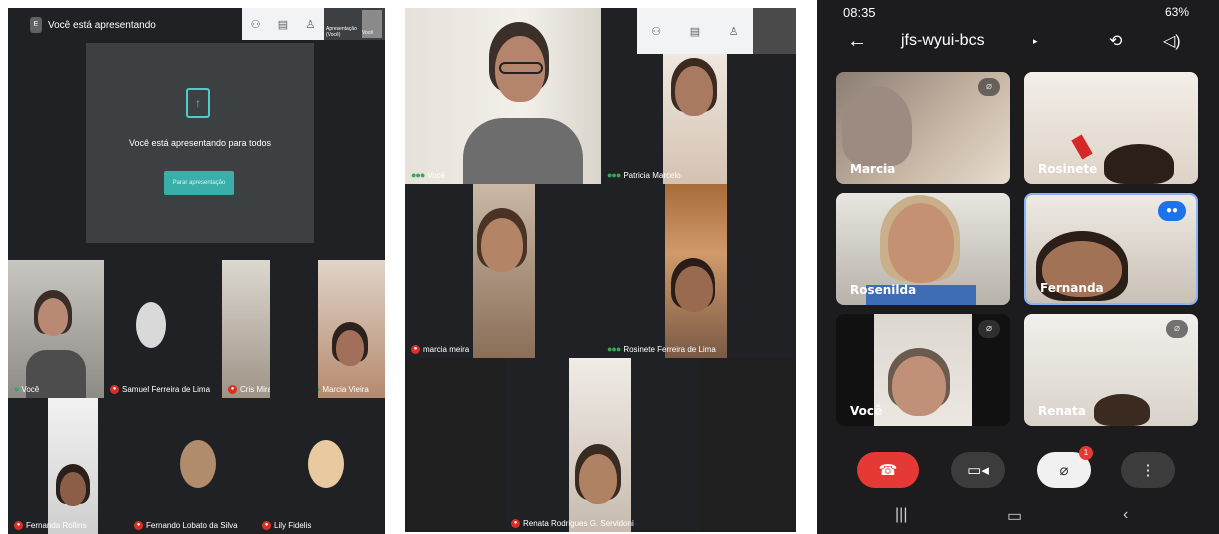  Describe the element at coordinates (294, 329) in the screenshot. I see `participant-gap` at that location.